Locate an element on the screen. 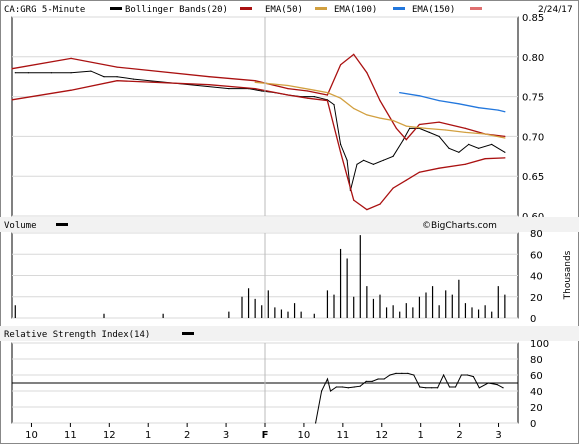 This screenshot has width=579, height=444. volume-y-tick-label: 60 is located at coordinates (536, 255).